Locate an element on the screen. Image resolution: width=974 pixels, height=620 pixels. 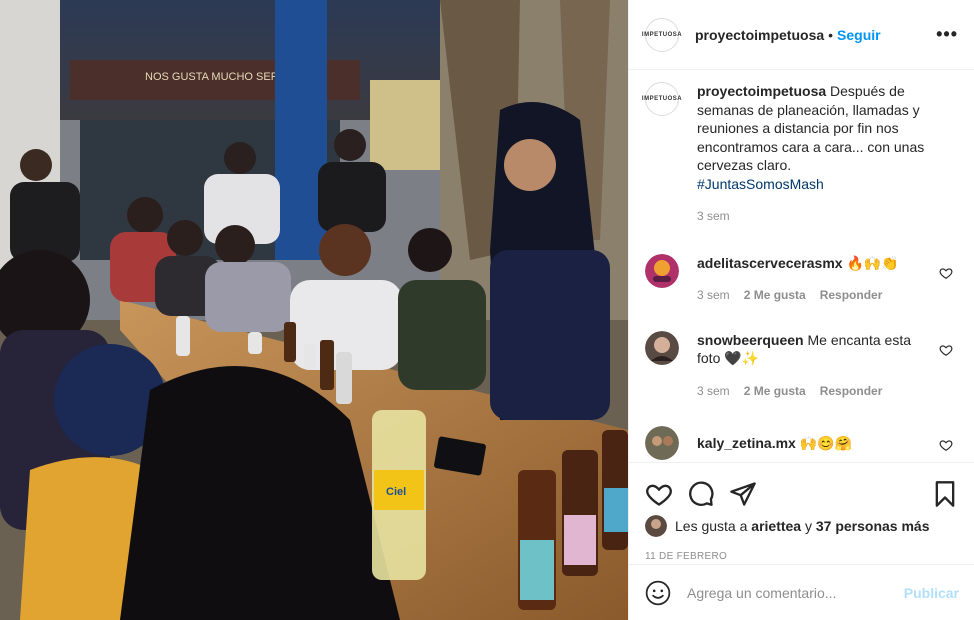
caption-avatar: IMPETUOSA is located at coordinates (662, 99).